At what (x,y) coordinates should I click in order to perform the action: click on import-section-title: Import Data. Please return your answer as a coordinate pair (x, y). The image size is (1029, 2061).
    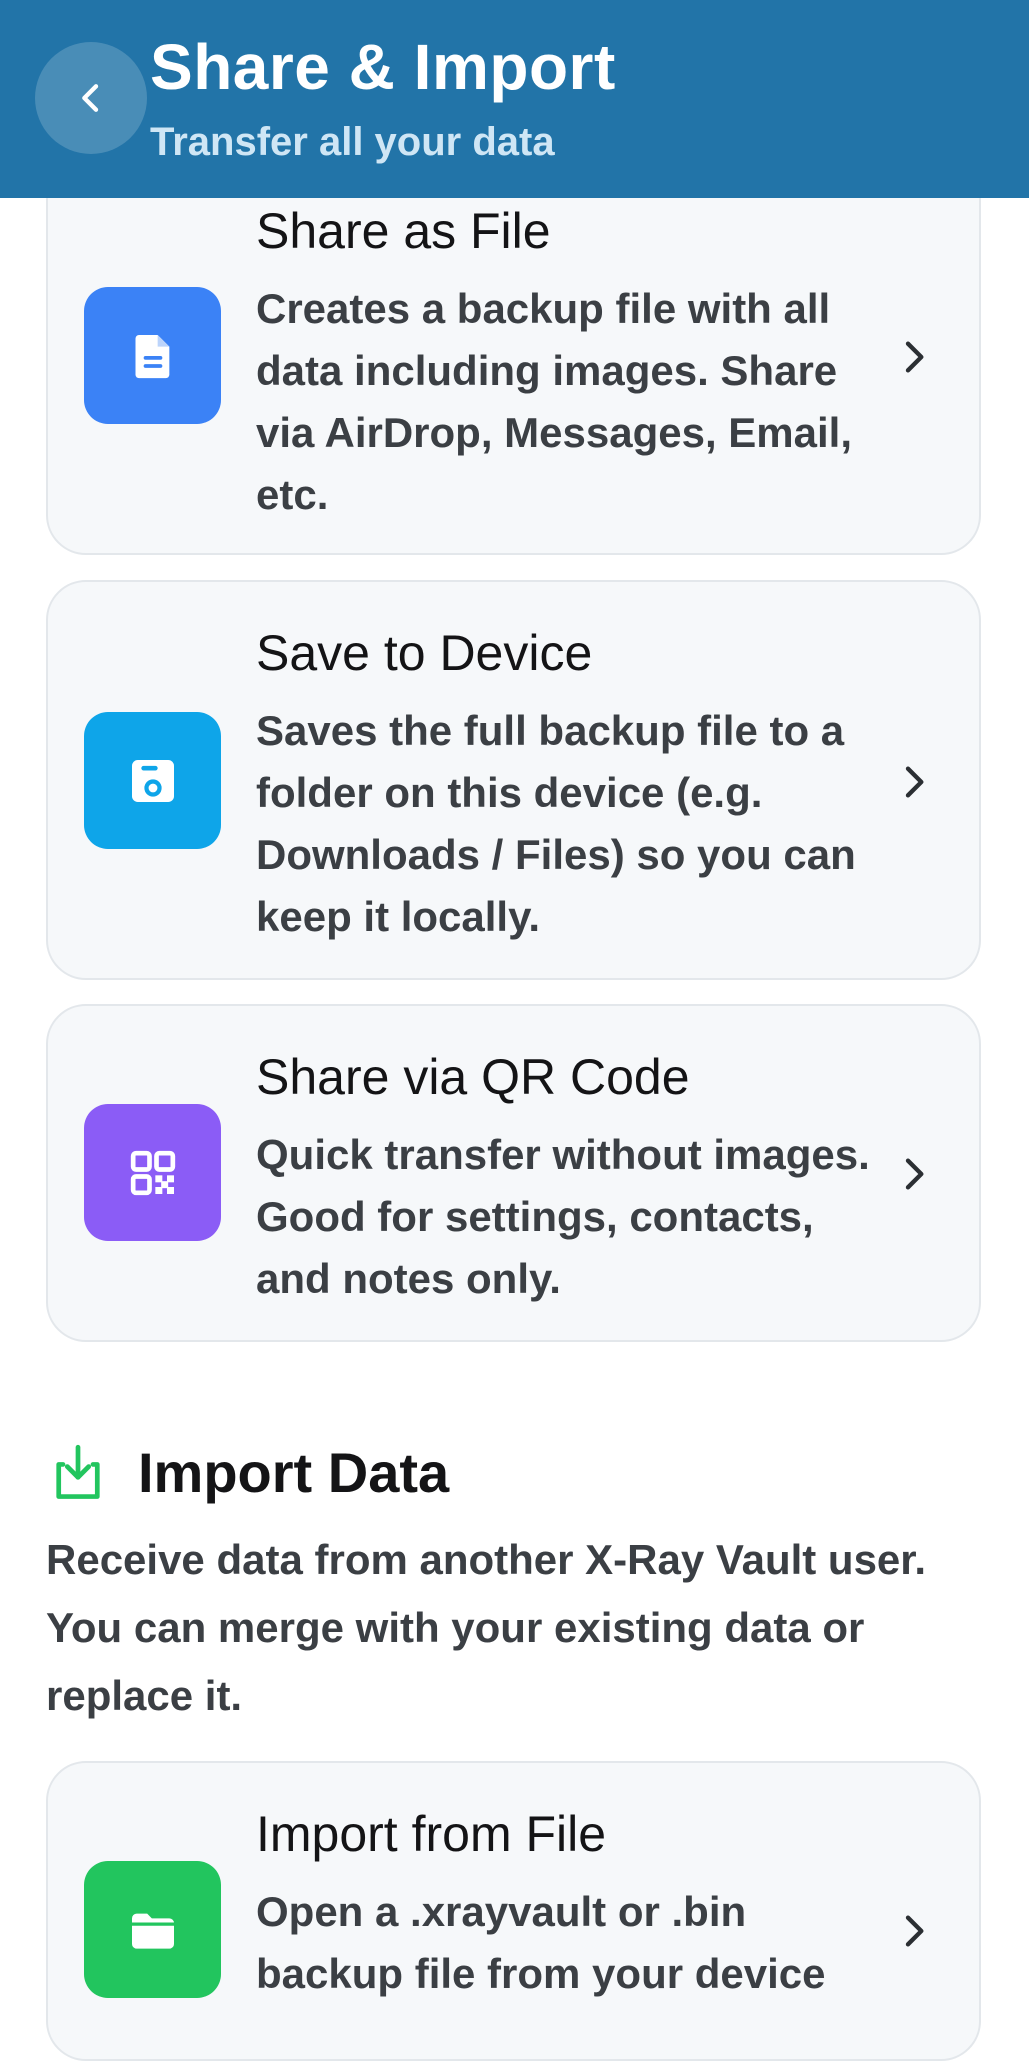
    Looking at the image, I should click on (294, 1472).